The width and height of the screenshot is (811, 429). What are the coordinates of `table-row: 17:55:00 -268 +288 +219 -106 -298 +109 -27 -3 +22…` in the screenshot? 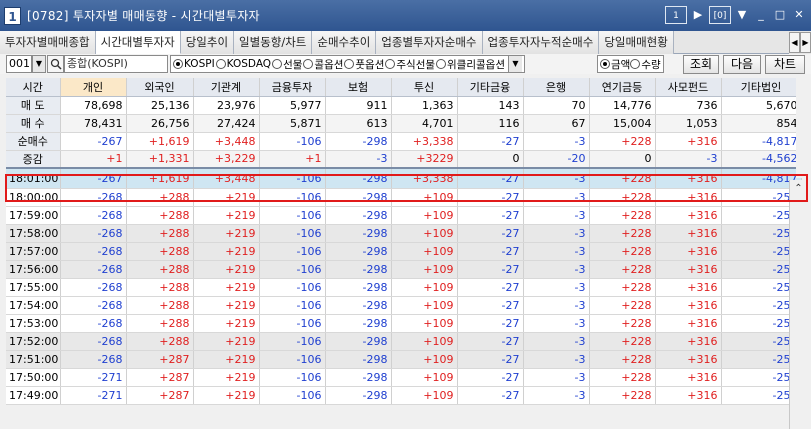 It's located at (404, 287).